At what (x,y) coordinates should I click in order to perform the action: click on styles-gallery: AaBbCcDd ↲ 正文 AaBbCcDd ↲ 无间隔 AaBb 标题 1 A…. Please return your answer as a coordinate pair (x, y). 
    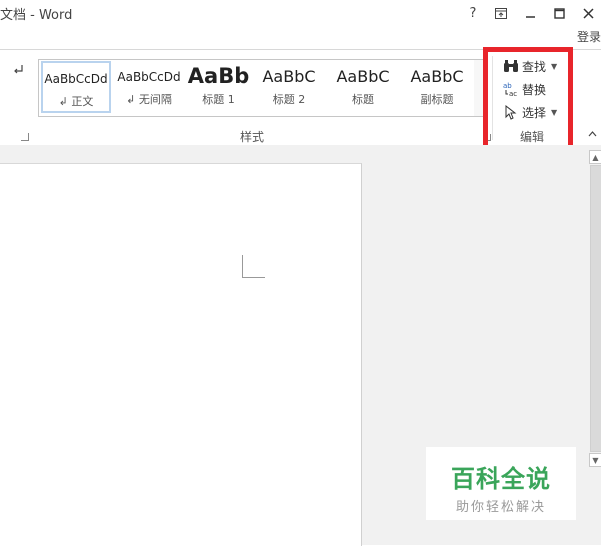
    Looking at the image, I should click on (257, 88).